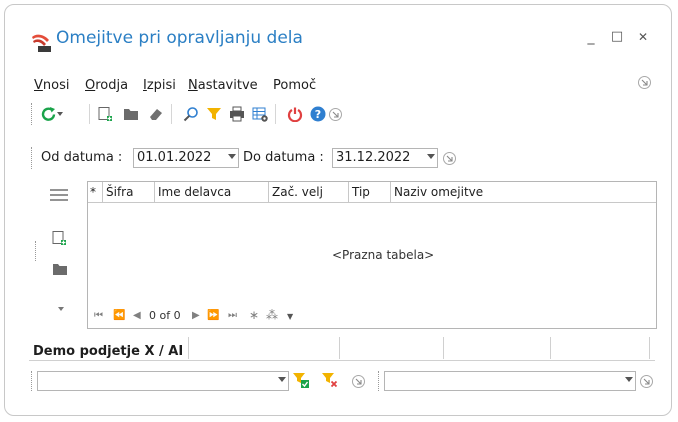 The image size is (678, 422). What do you see at coordinates (370, 192) in the screenshot?
I see `column-header-tip: Tip` at bounding box center [370, 192].